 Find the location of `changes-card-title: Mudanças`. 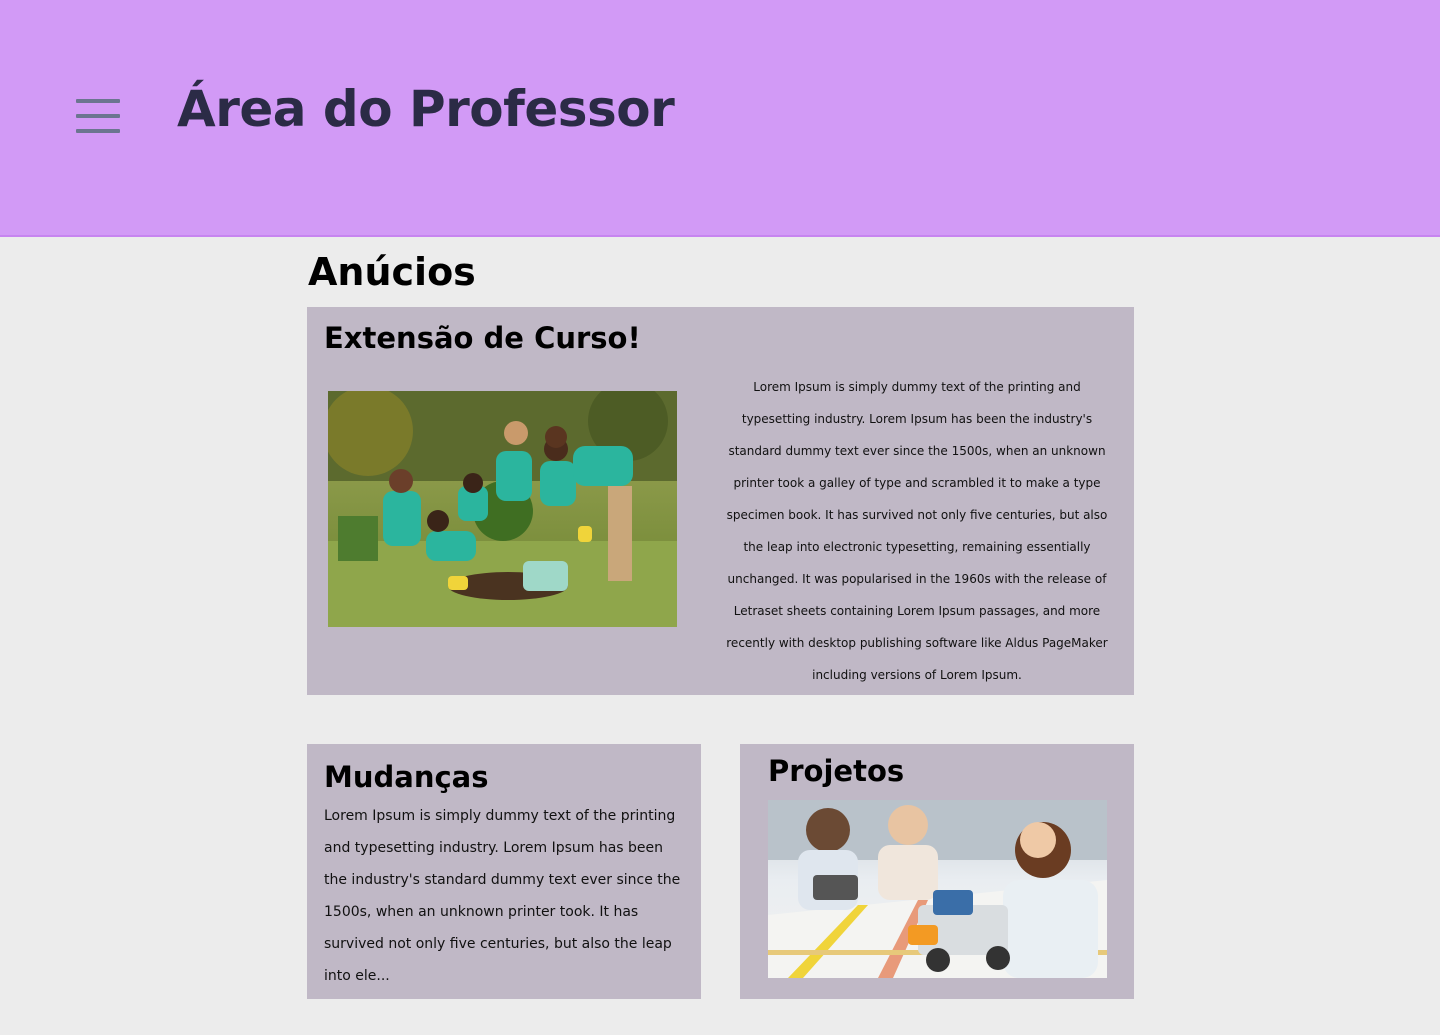

changes-card-title: Mudanças is located at coordinates (406, 777).